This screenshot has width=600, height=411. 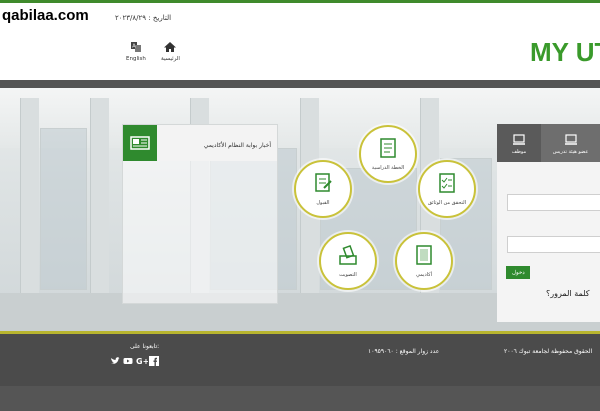 What do you see at coordinates (565, 52) in the screenshot?
I see `site-logo: MY UT` at bounding box center [565, 52].